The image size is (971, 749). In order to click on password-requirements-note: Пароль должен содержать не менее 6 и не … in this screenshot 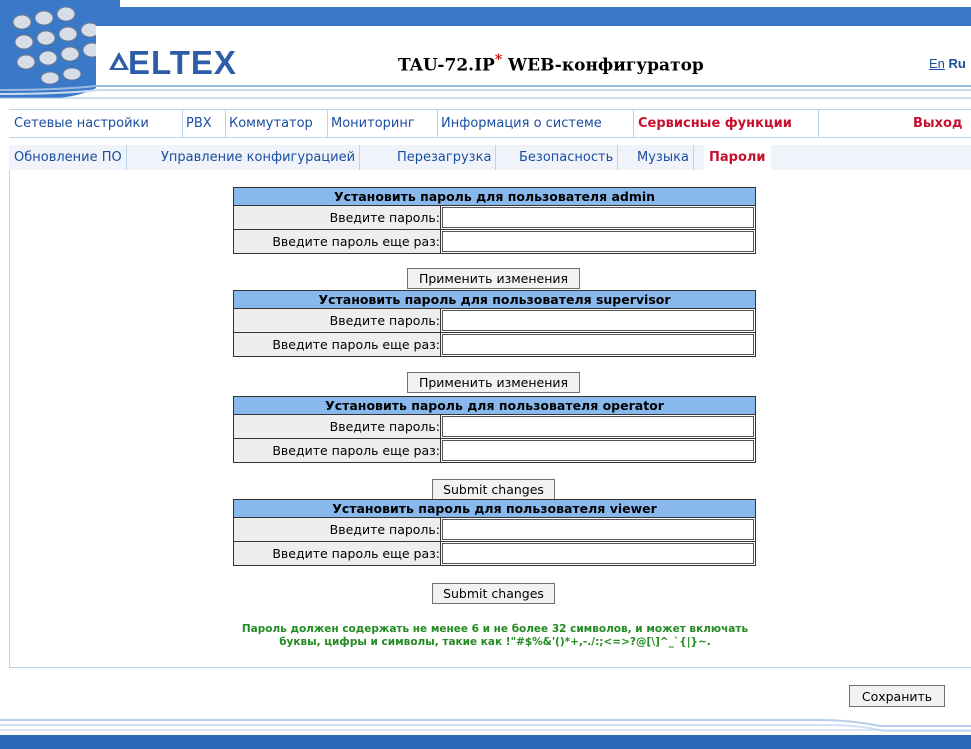, I will do `click(495, 636)`.